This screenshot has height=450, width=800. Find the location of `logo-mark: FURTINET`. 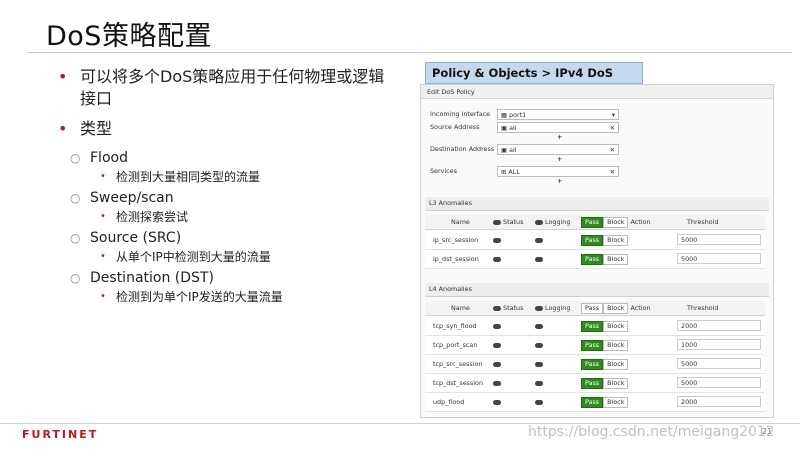

logo-mark: FURTINET is located at coordinates (60, 434).